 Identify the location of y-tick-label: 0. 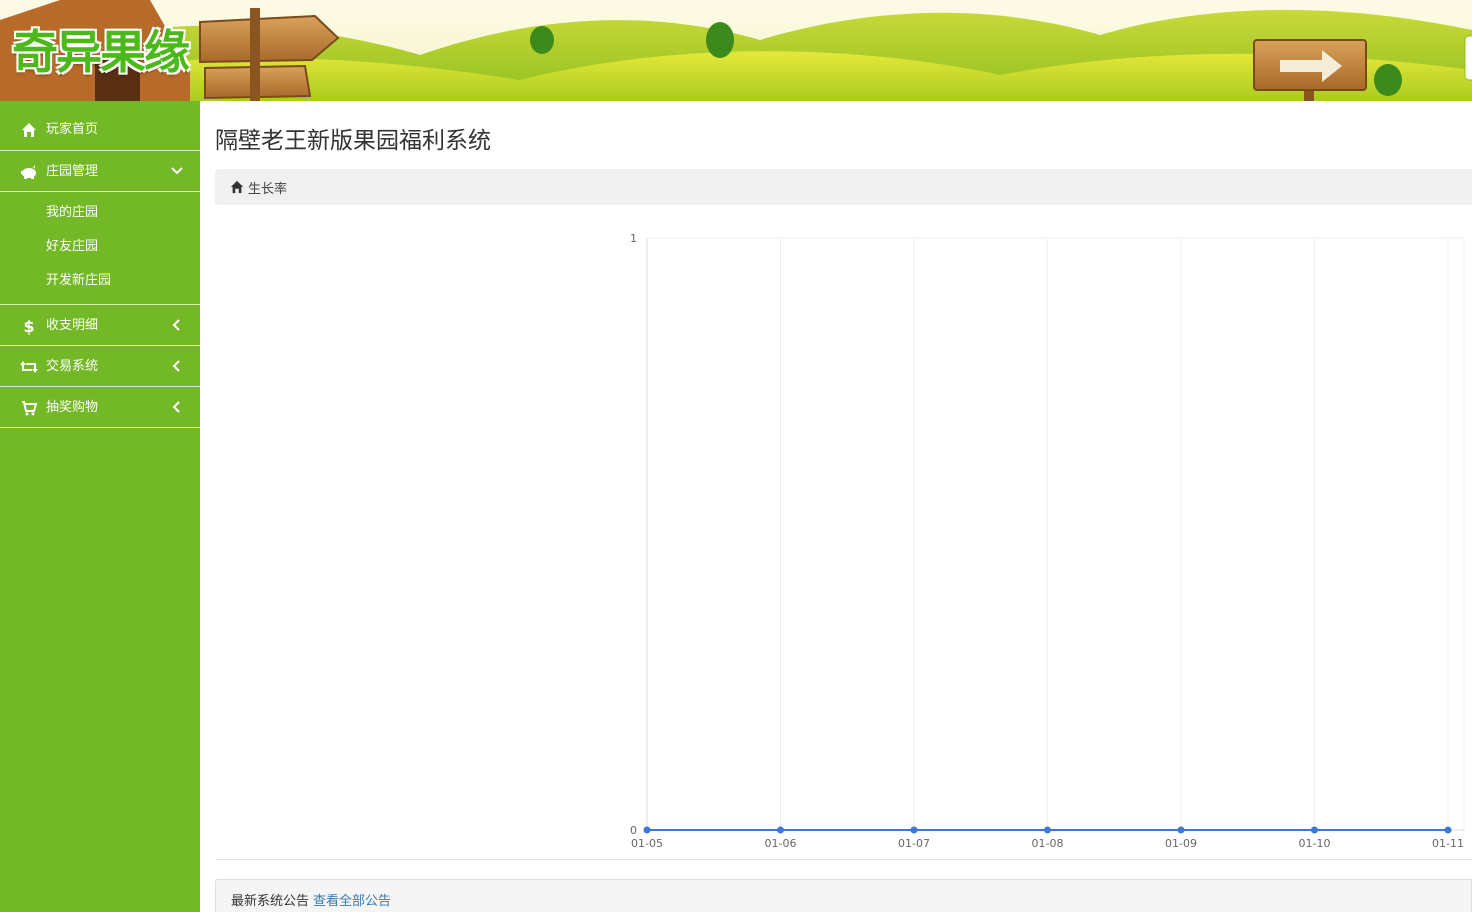
(633, 830).